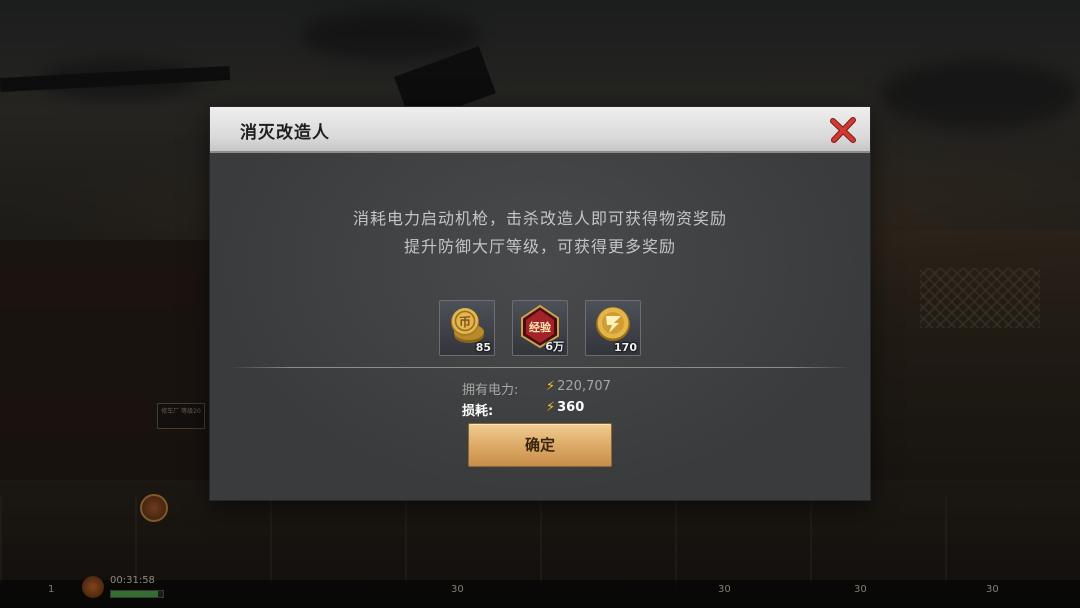 This screenshot has width=1080, height=608. I want to click on reward-experience: 经验 6万, so click(540, 328).